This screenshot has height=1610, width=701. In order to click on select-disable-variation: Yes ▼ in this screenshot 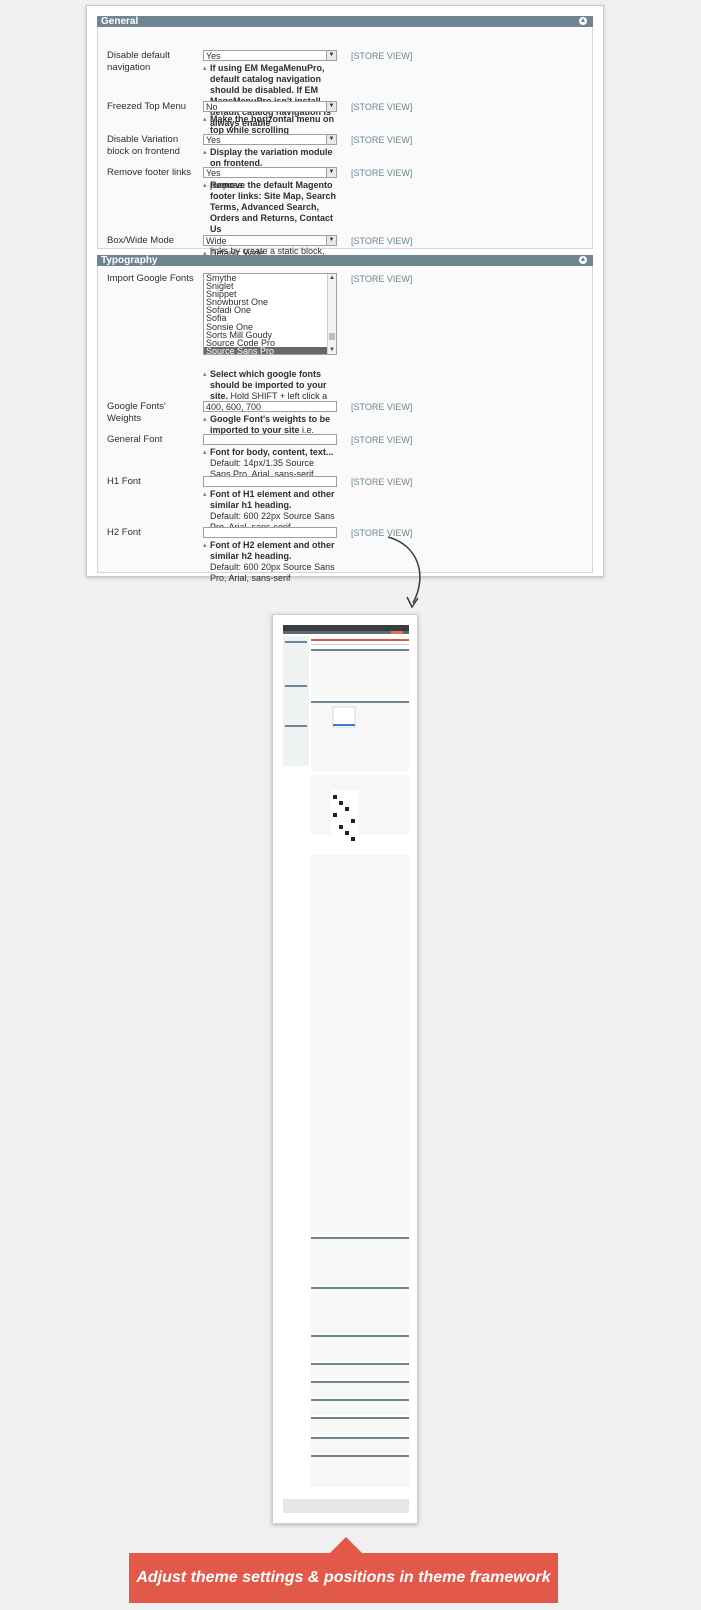, I will do `click(270, 139)`.